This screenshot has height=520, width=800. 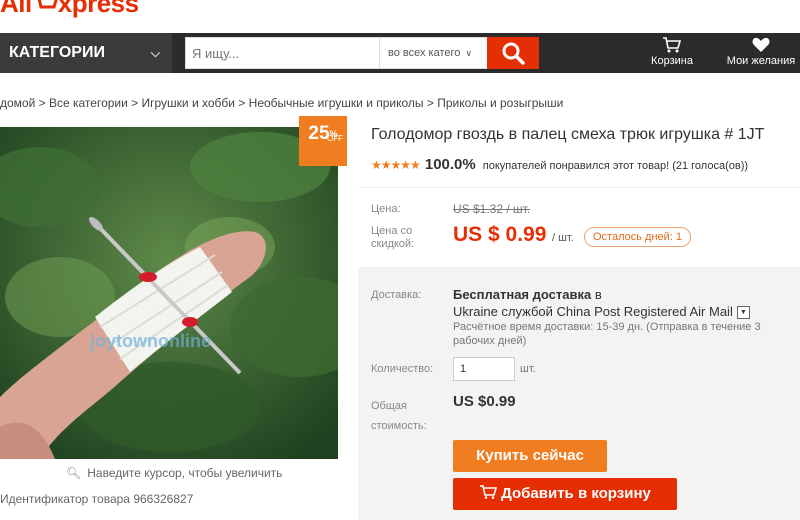 What do you see at coordinates (522, 294) in the screenshot?
I see `free-shipping-text: Бесплатная доставка` at bounding box center [522, 294].